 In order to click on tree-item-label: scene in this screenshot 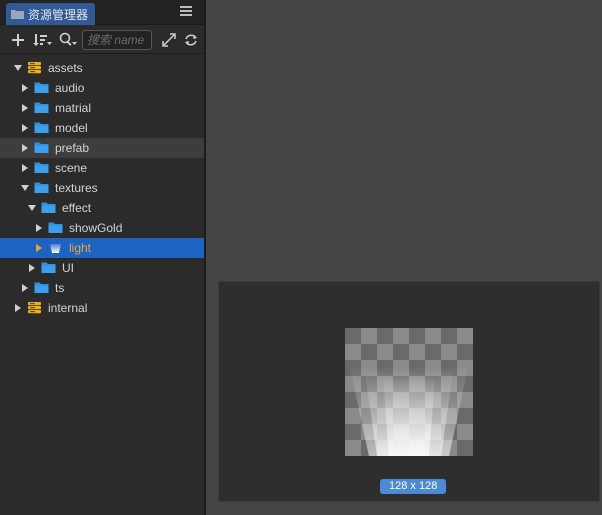, I will do `click(71, 168)`.